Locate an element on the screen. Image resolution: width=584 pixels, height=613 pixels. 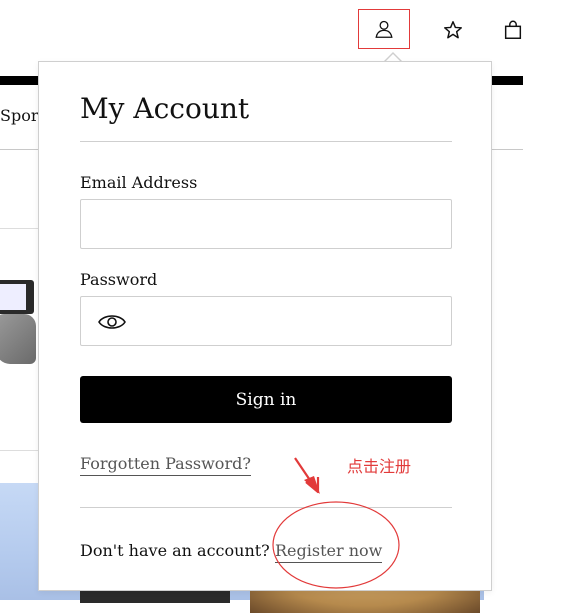
account-button is located at coordinates (384, 29).